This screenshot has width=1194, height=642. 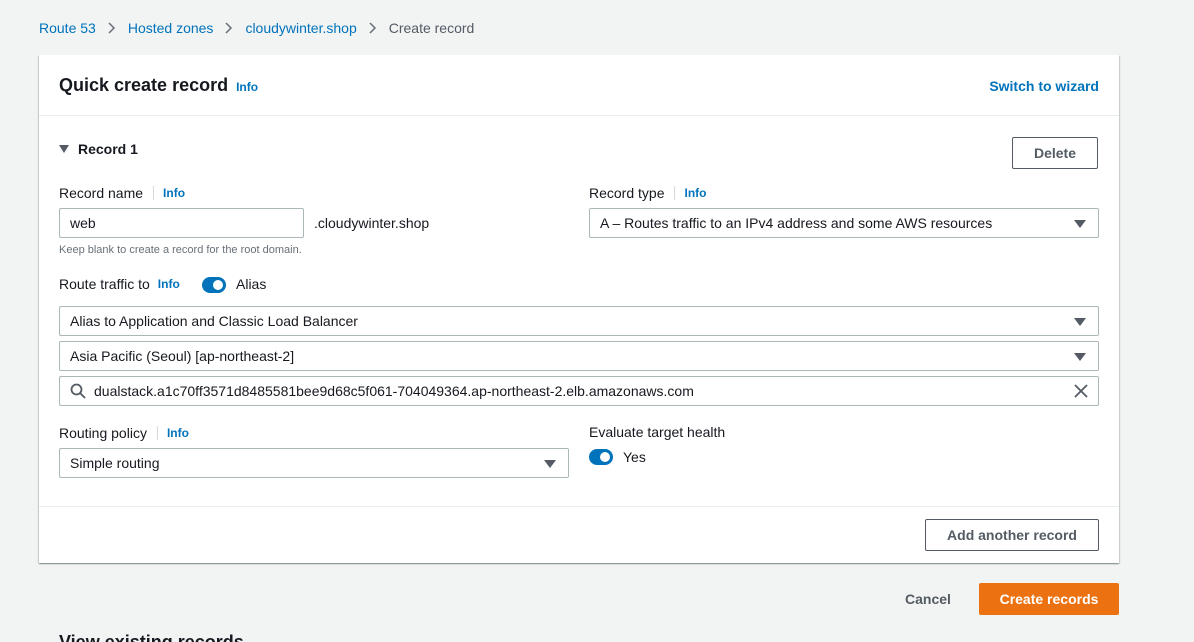 I want to click on record-type-label-text: Record type, so click(x=627, y=193).